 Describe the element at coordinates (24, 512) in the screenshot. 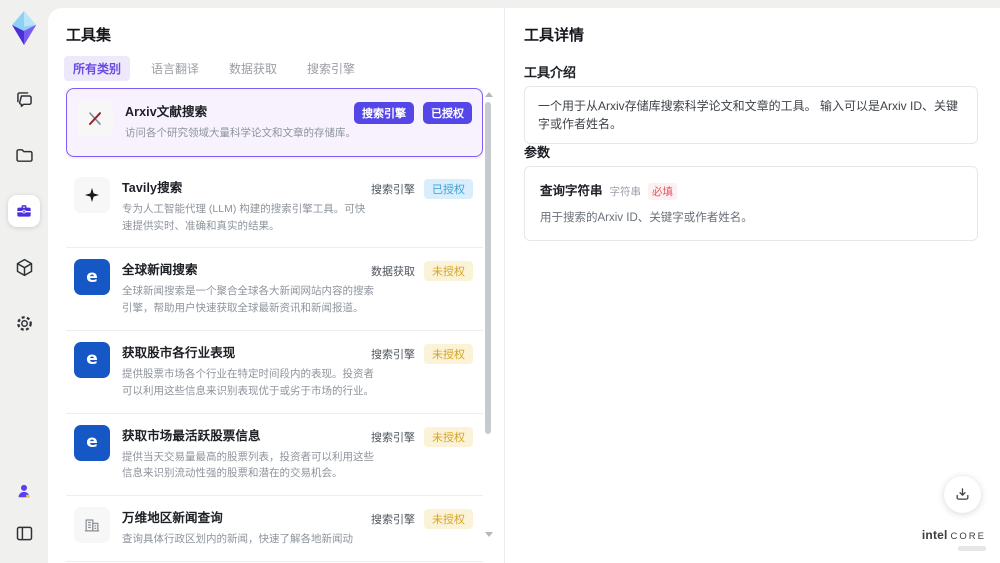

I see `rail-bottom` at that location.